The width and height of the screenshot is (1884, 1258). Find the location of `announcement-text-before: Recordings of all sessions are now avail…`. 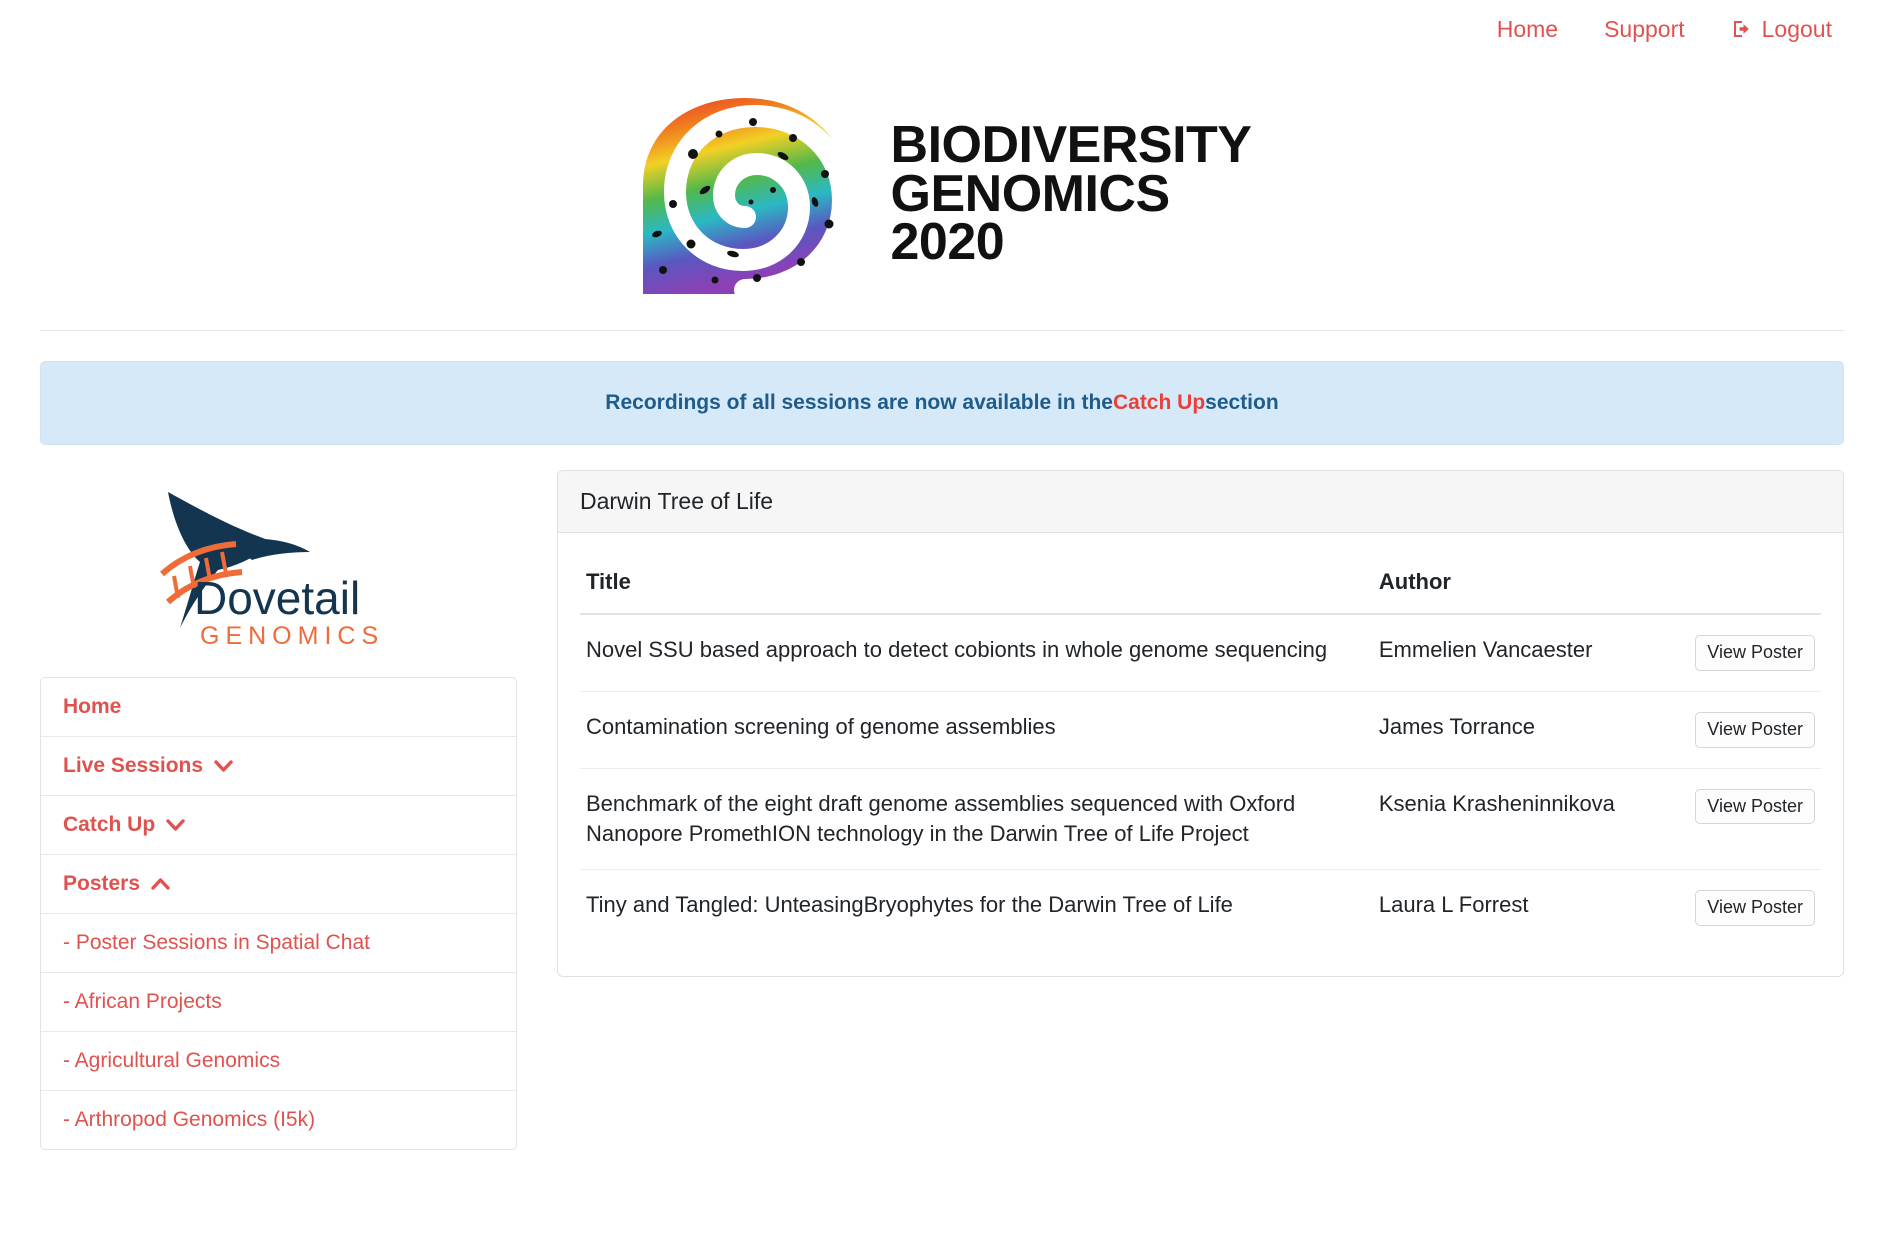

announcement-text-before: Recordings of all sessions are now avail… is located at coordinates (859, 402).